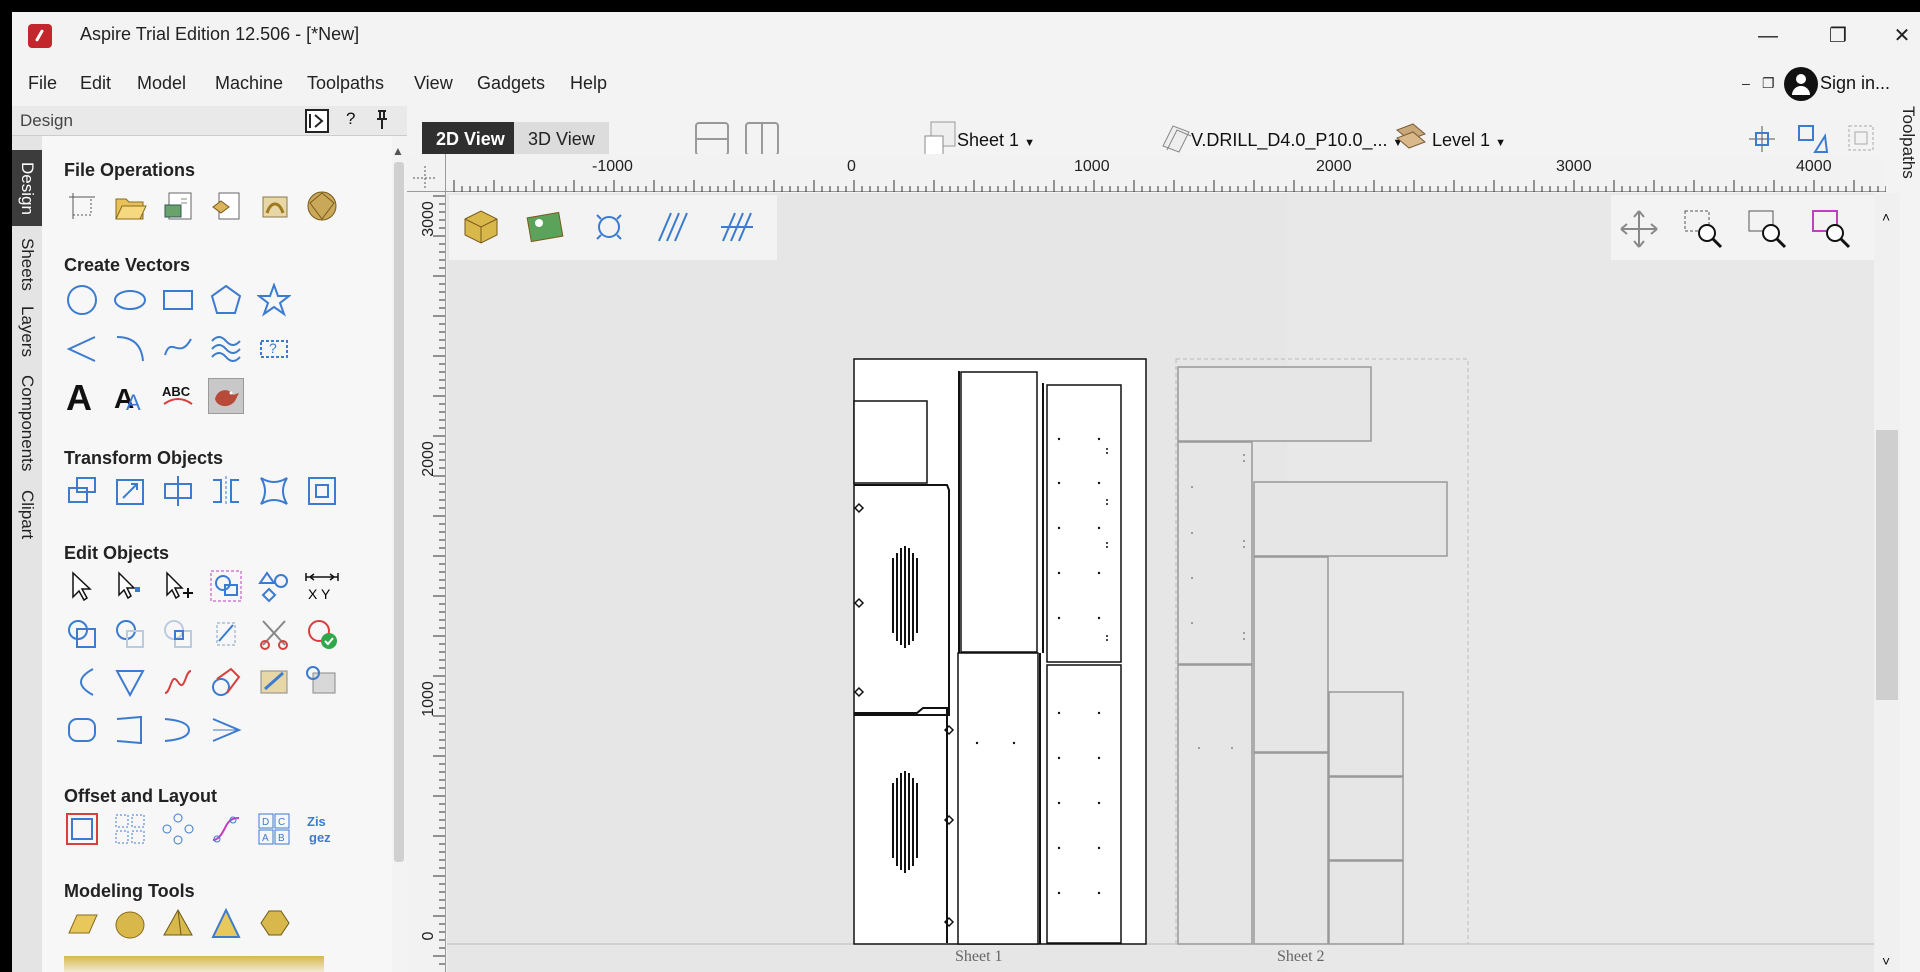 The height and width of the screenshot is (972, 1920). What do you see at coordinates (511, 83) in the screenshot?
I see `menu-gadgets: Gadgets` at bounding box center [511, 83].